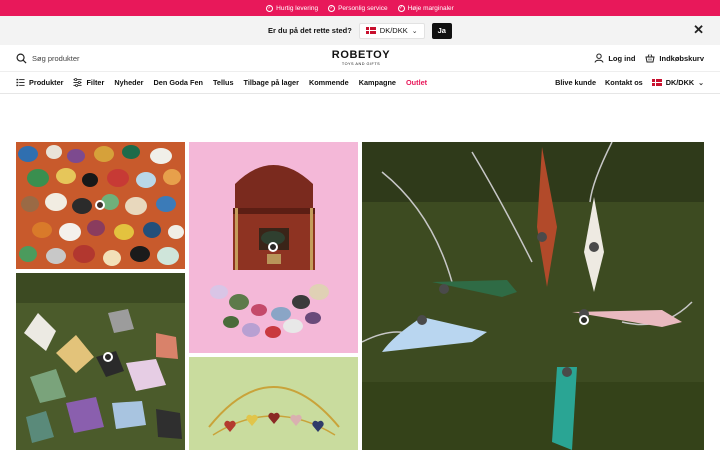 The width and height of the screenshot is (720, 450). I want to click on search-icon, so click(21, 58).